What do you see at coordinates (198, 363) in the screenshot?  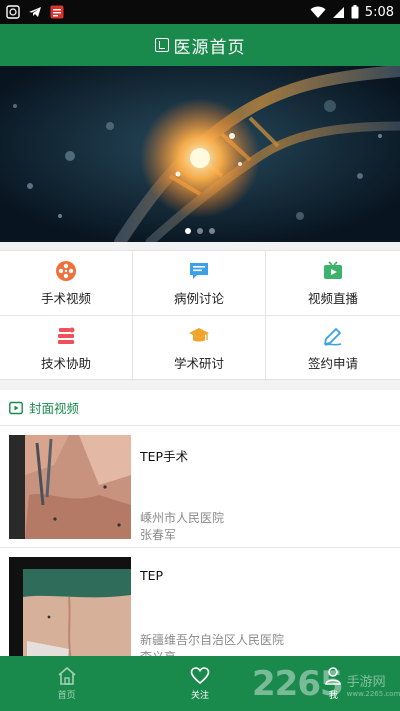 I see `feature-label: 学术研讨` at bounding box center [198, 363].